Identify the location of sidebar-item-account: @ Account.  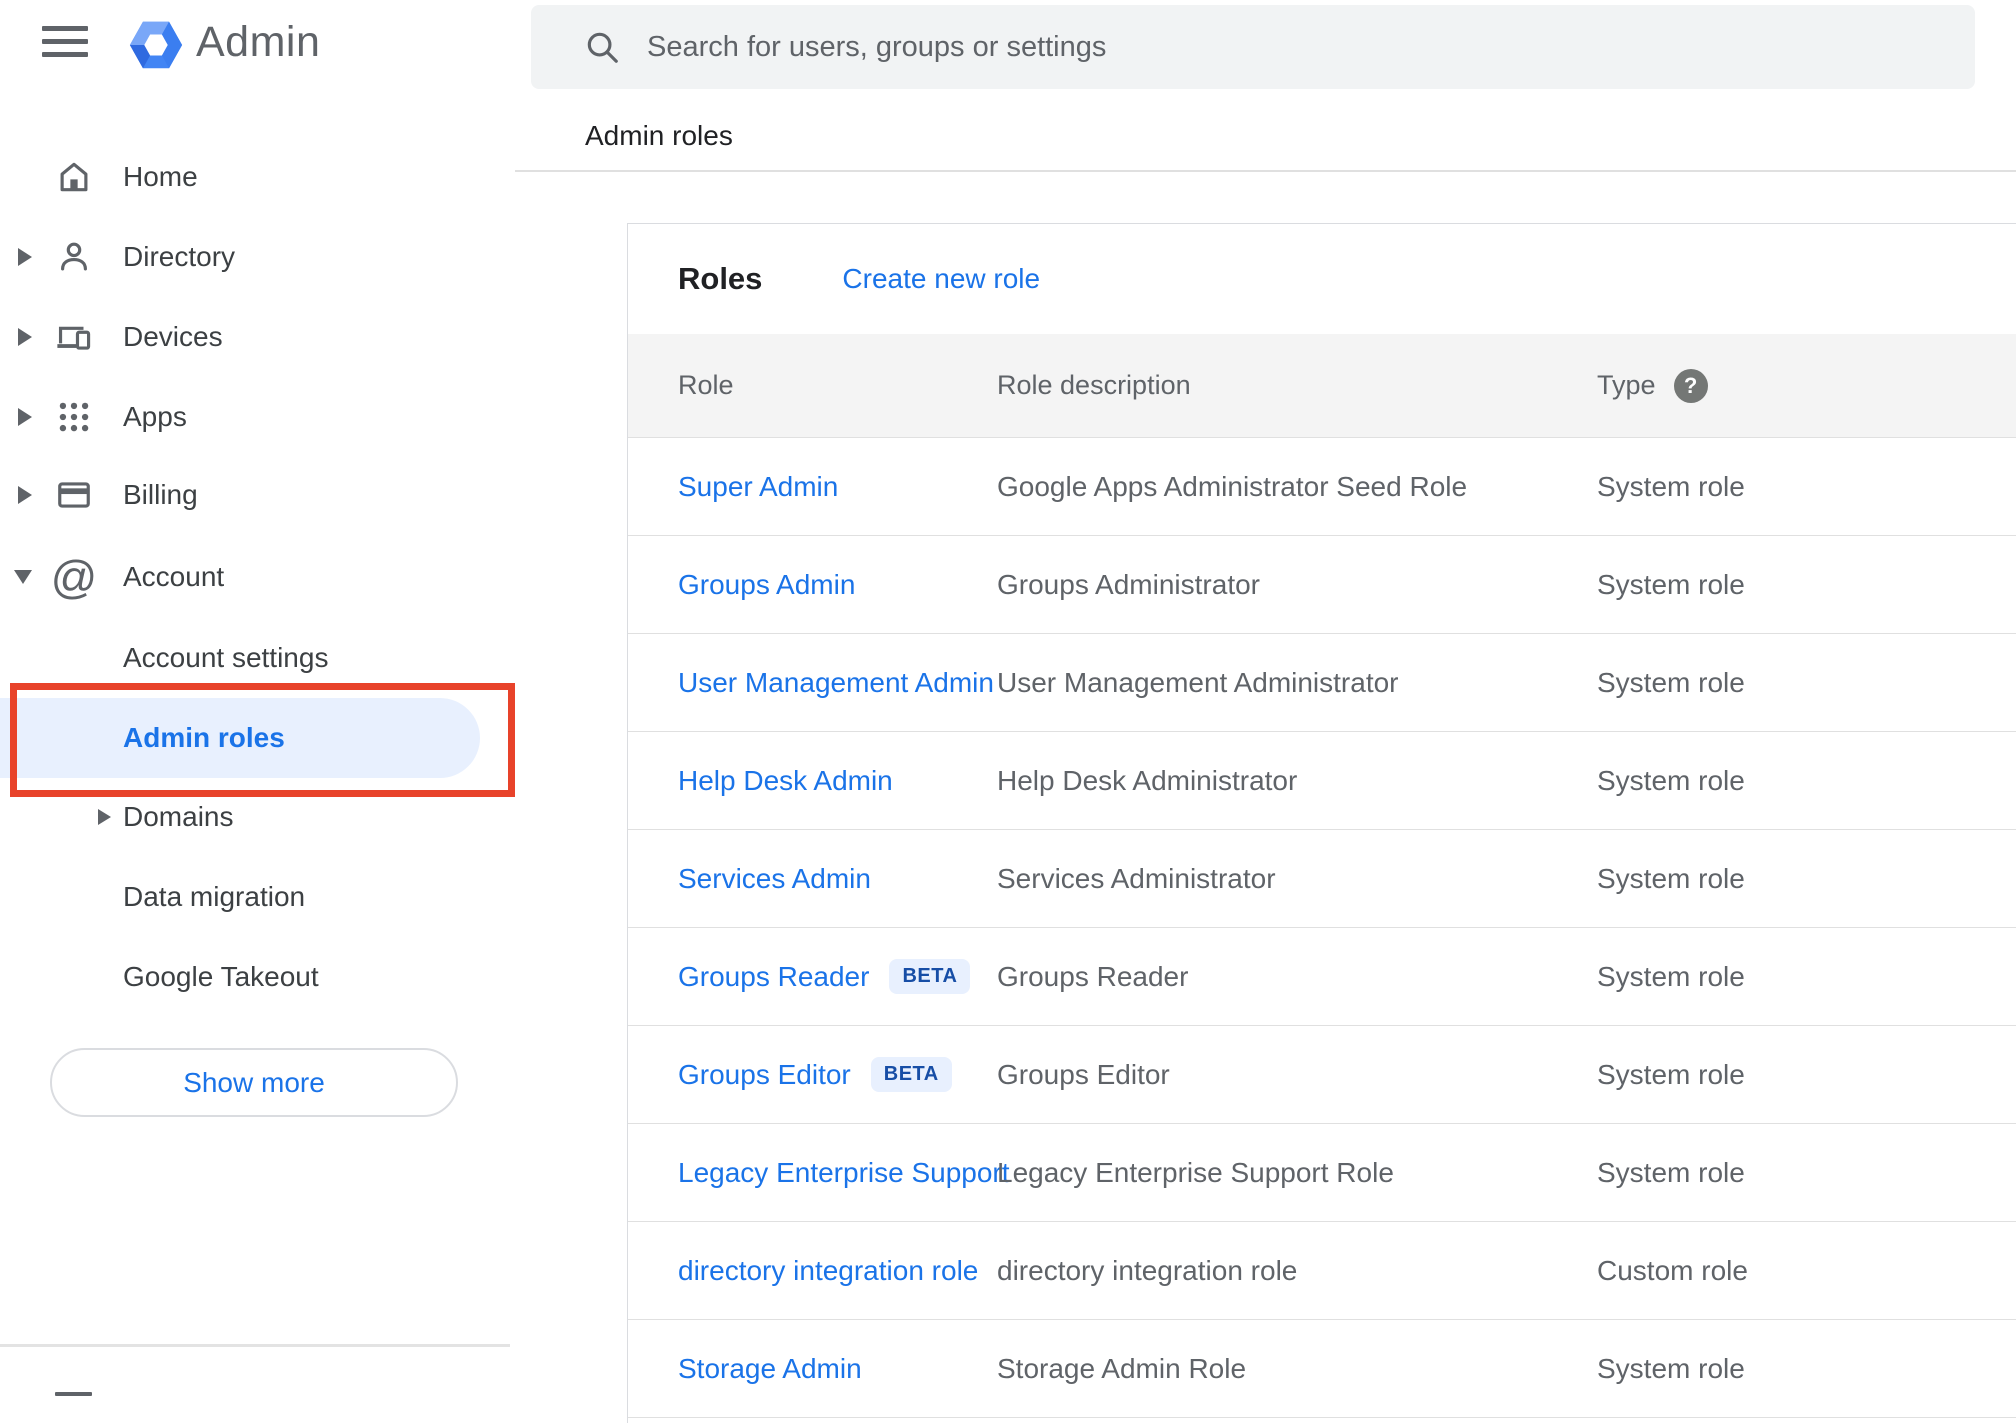
(257, 577).